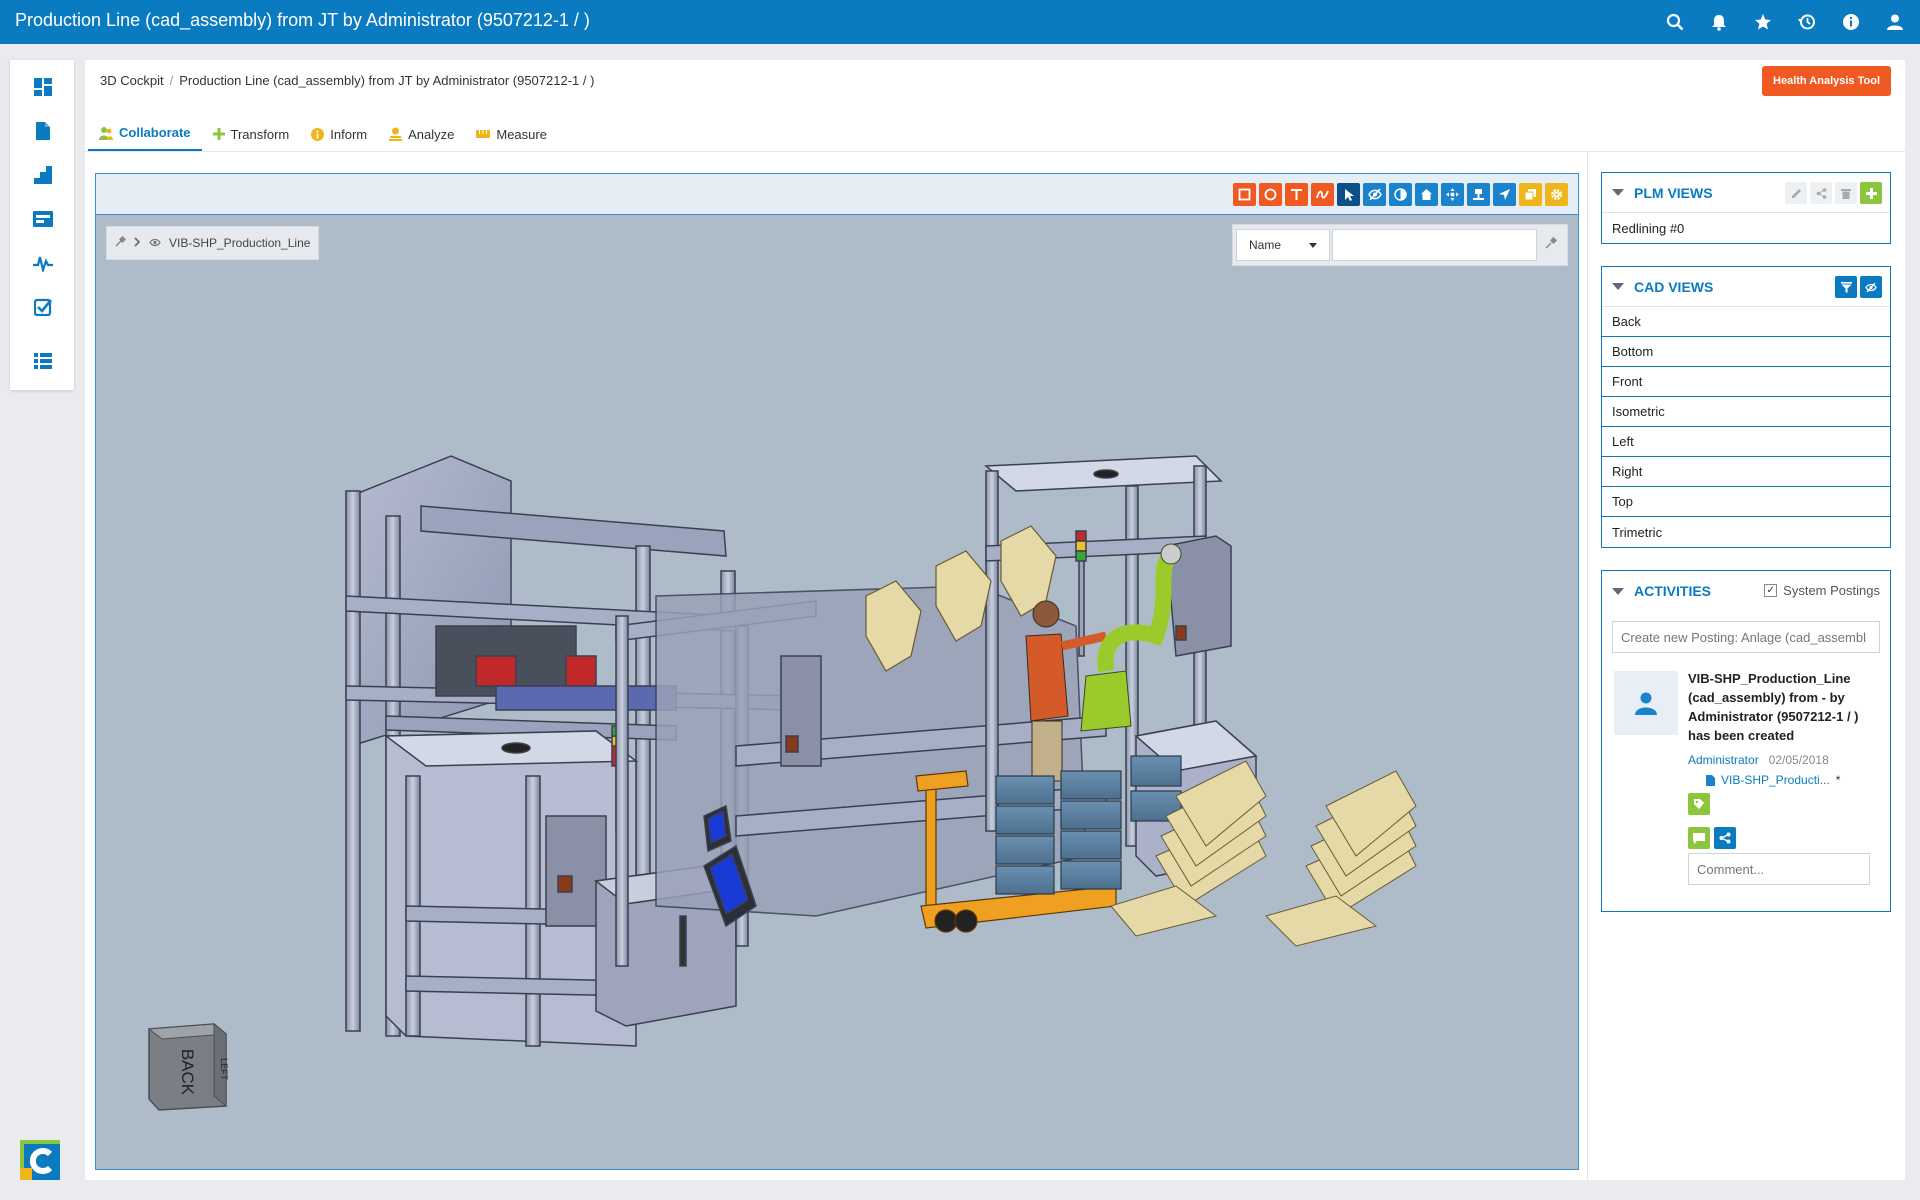  Describe the element at coordinates (1846, 287) in the screenshot. I see `filter-icon` at that location.